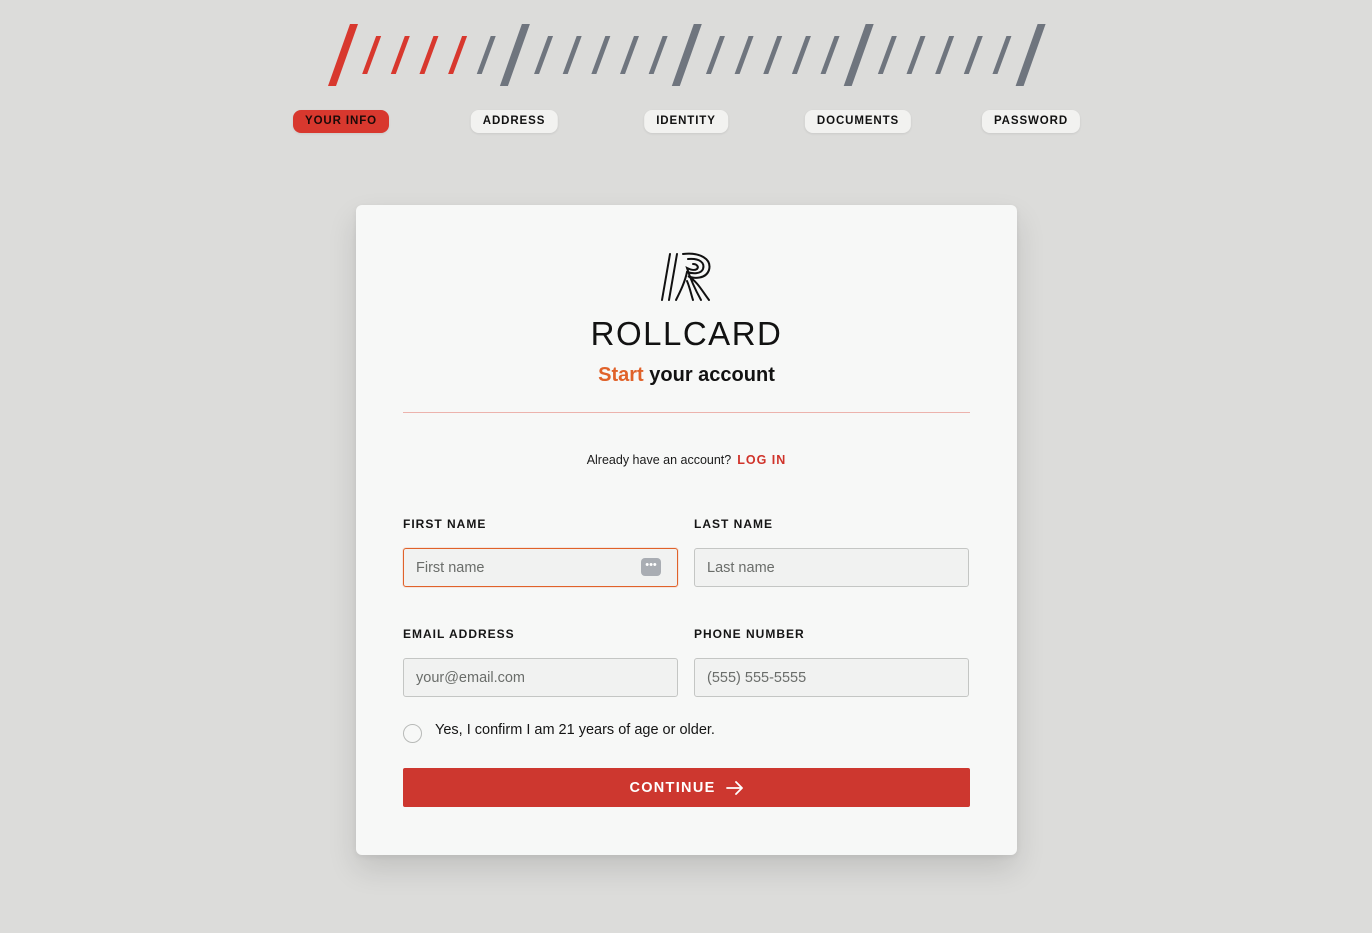 Image resolution: width=1372 pixels, height=933 pixels. Describe the element at coordinates (749, 634) in the screenshot. I see `phone-label: PHONE NUMBER` at that location.